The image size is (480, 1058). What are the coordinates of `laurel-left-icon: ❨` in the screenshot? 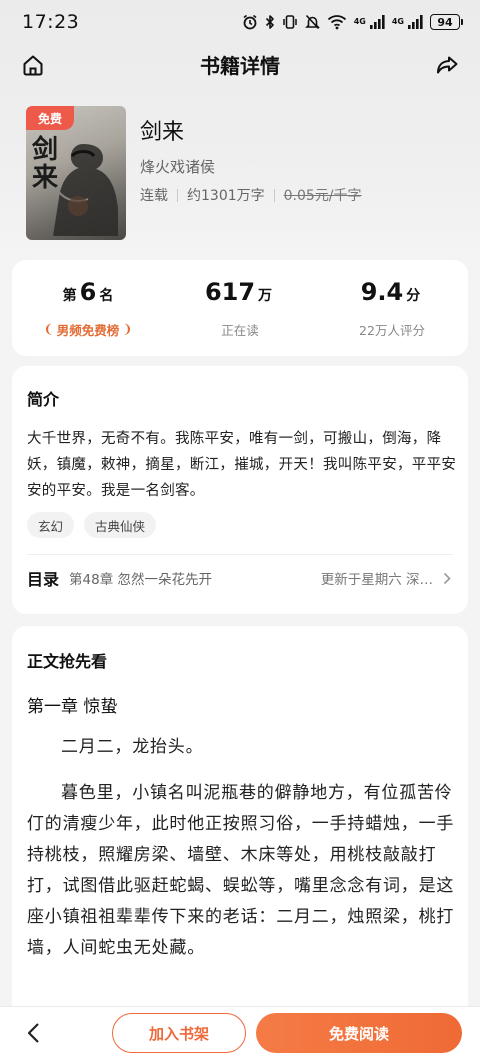 It's located at (48, 329).